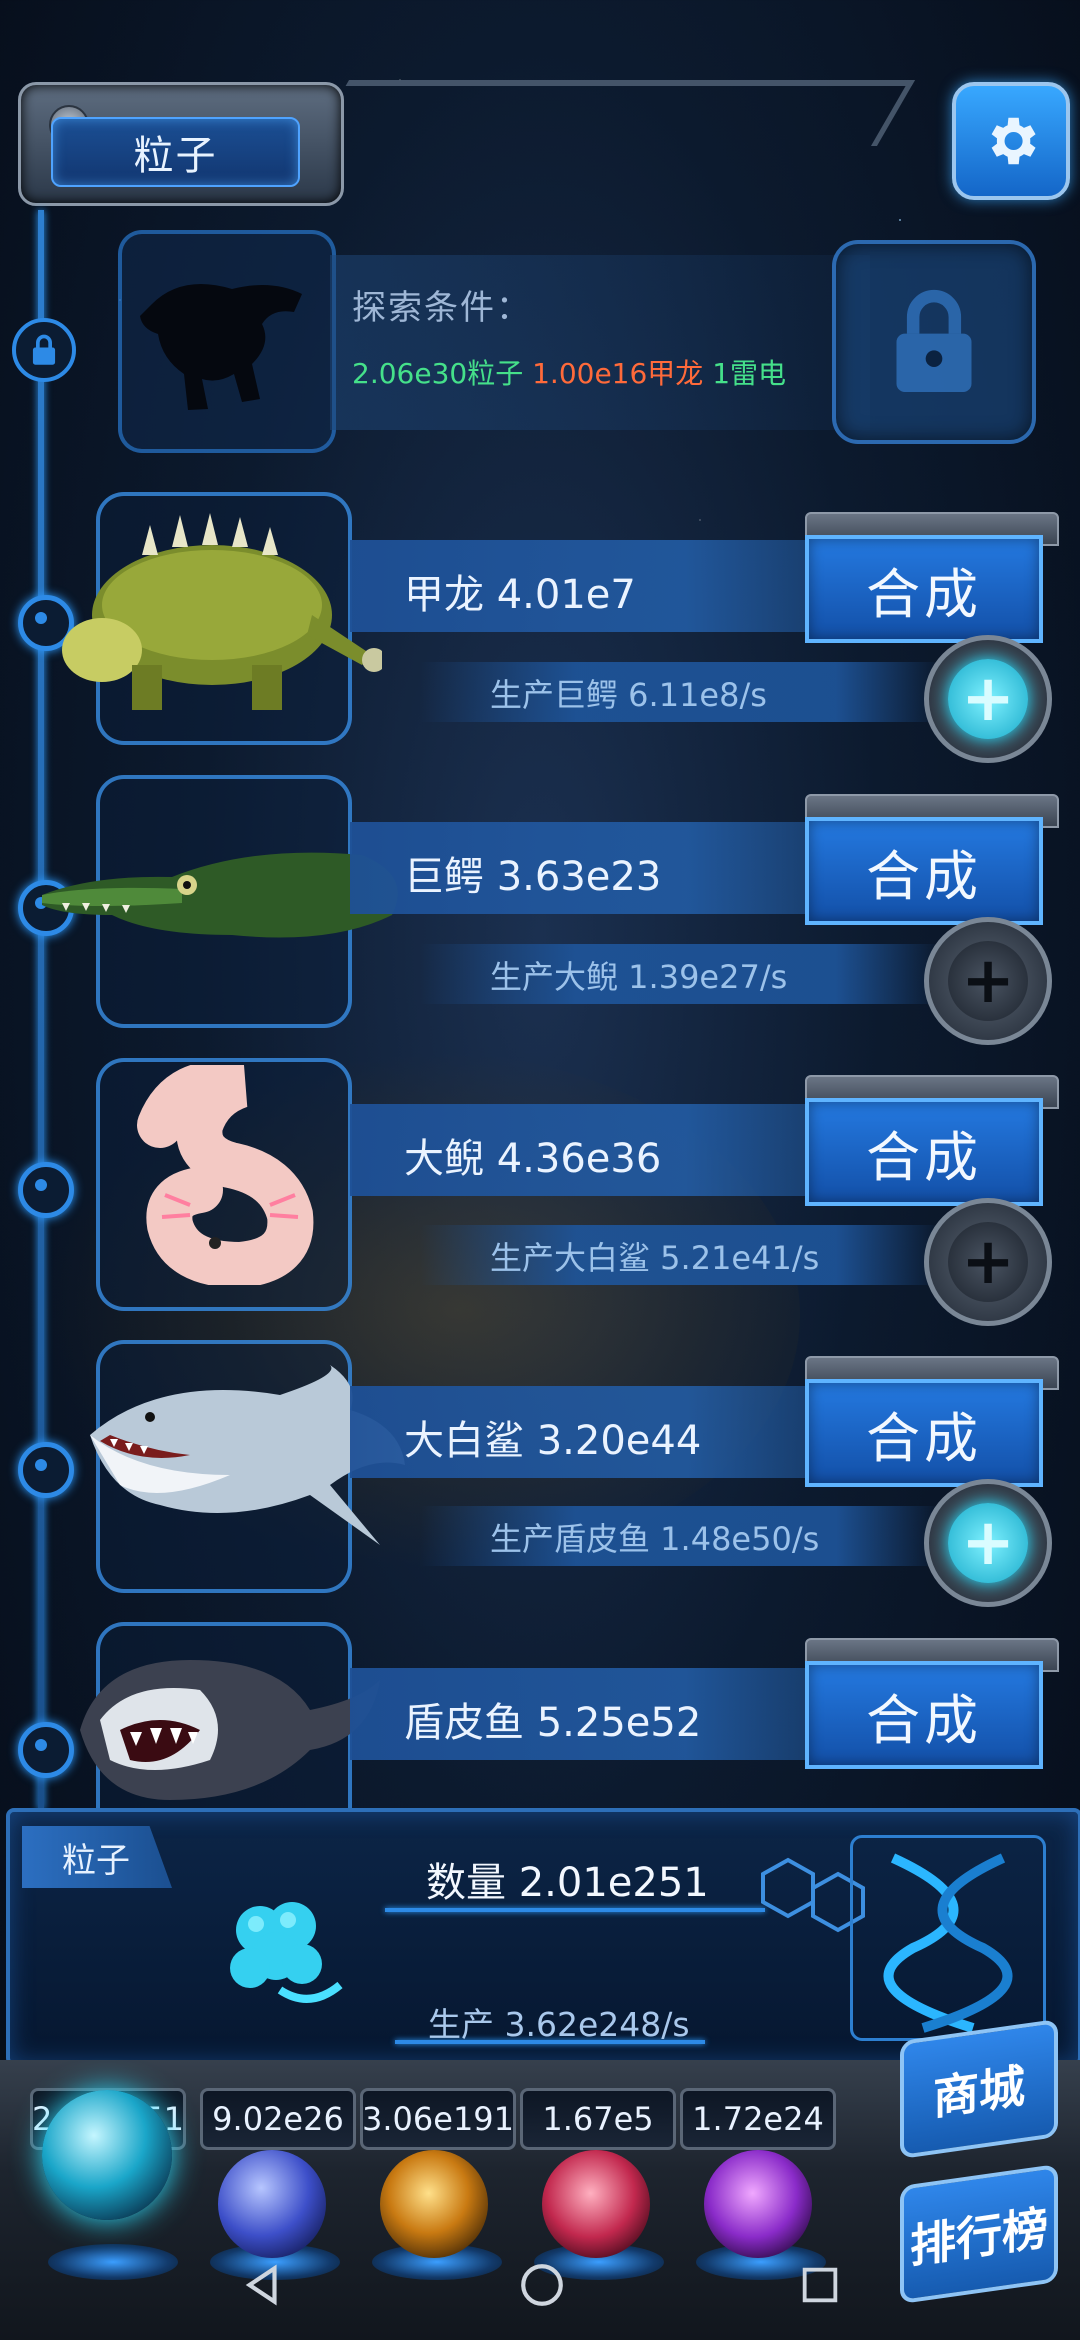 Image resolution: width=1080 pixels, height=2340 pixels. I want to click on creature-name-count: 盾皮鱼 5.25e52, so click(553, 1723).